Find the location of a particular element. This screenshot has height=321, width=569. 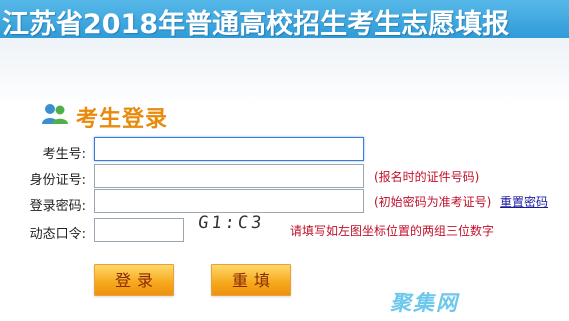

header-banner: 江苏省2018年普通高校招生考生志愿填报 is located at coordinates (284, 20).